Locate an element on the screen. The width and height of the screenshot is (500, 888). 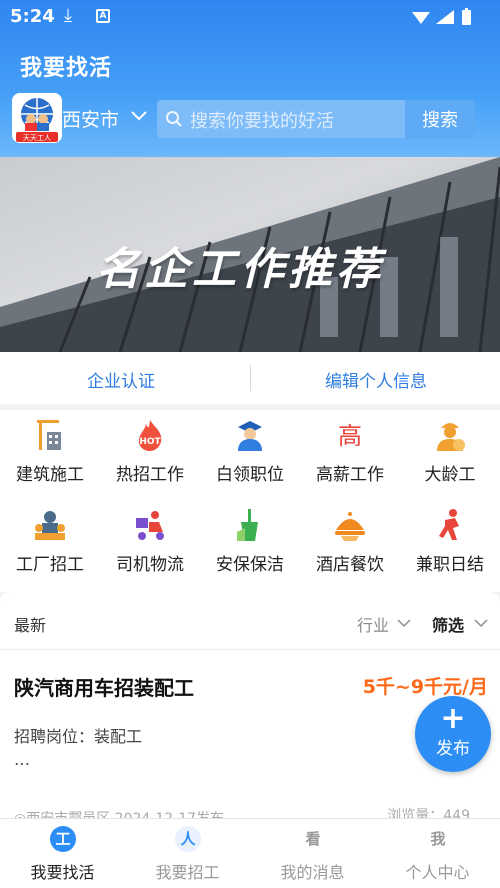
app-logo: 天天工人 is located at coordinates (37, 118).